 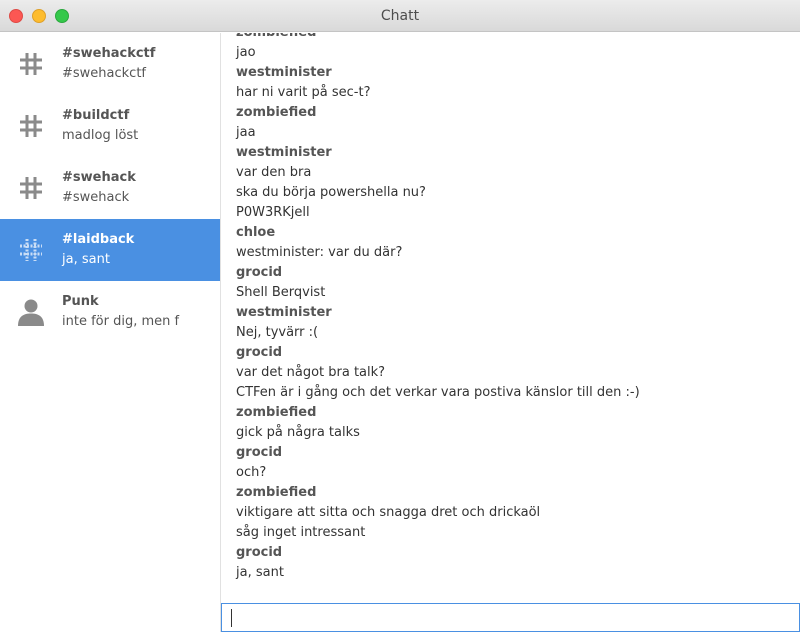 I want to click on message-text: var den bra, so click(x=274, y=172).